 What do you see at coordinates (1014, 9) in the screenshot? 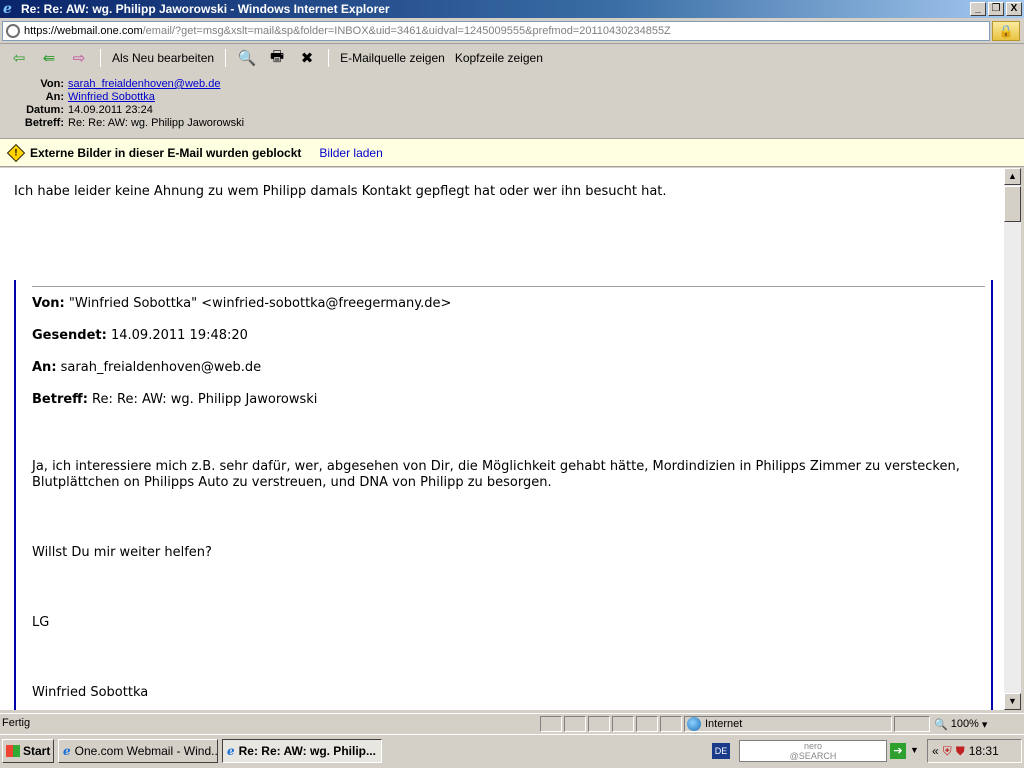
I see `close-button: X` at bounding box center [1014, 9].